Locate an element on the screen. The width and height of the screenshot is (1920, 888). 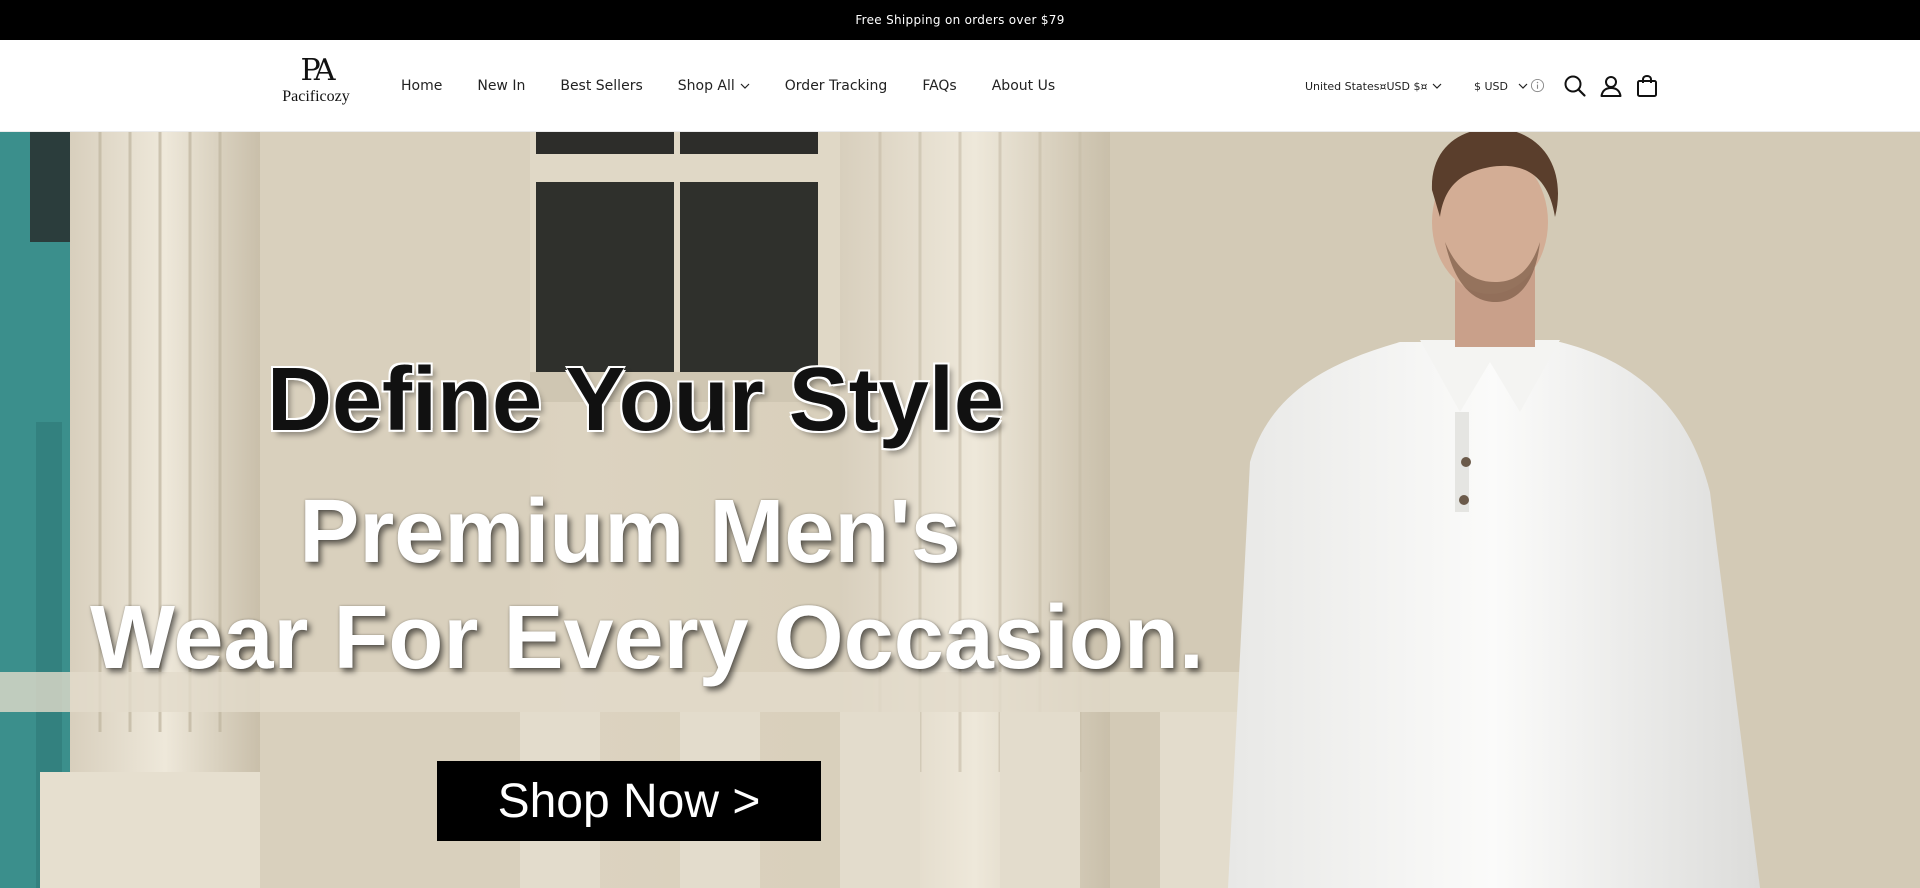
nav-item-faqs: FAQs is located at coordinates (939, 86).